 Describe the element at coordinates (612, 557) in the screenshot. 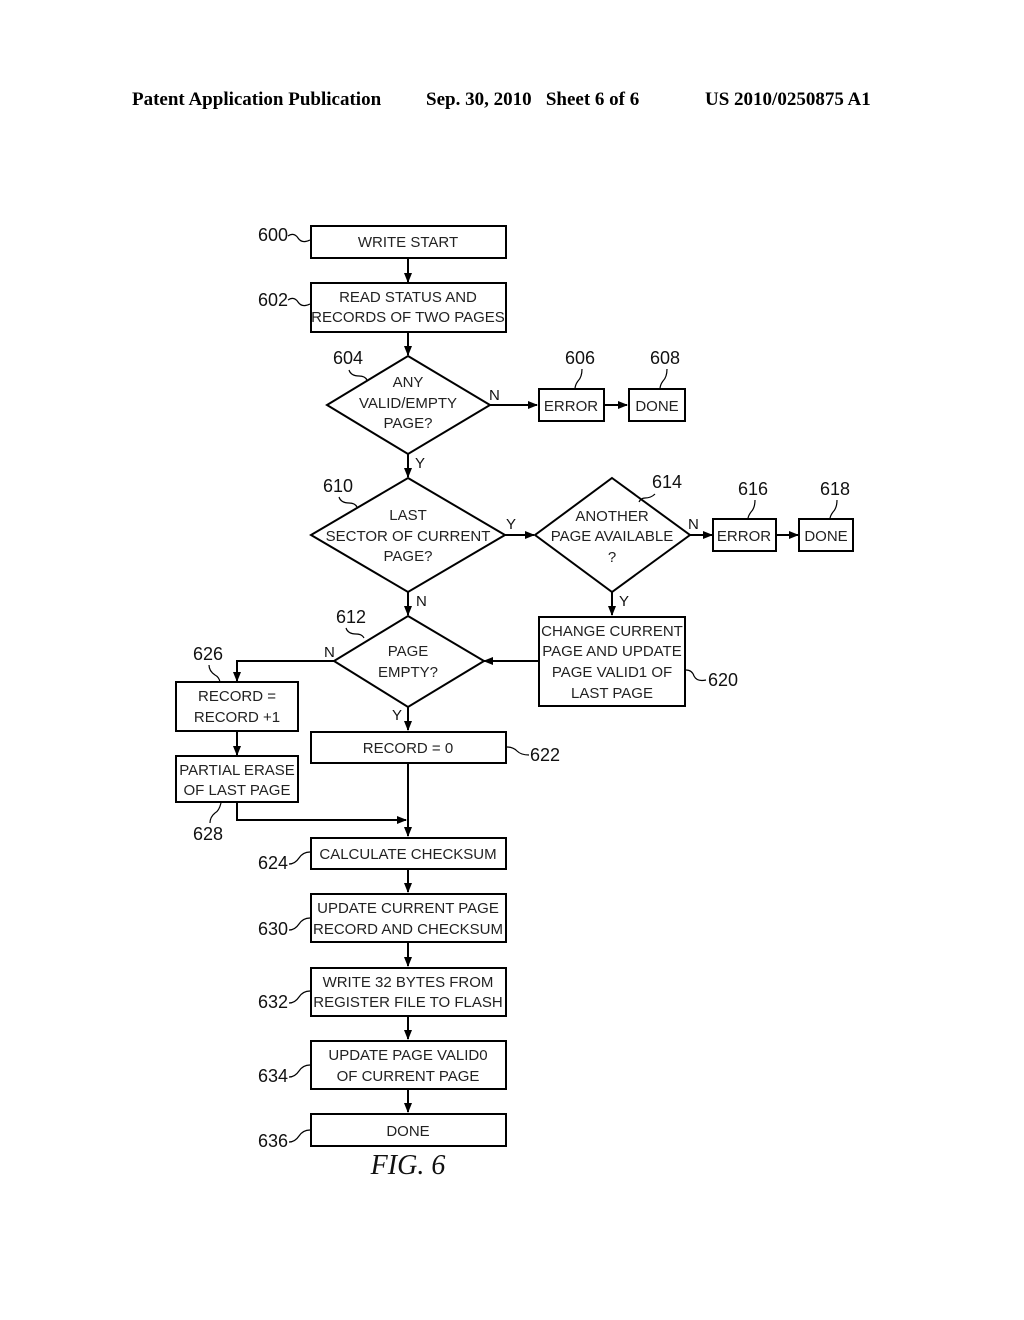

I see `node-text: ?` at that location.